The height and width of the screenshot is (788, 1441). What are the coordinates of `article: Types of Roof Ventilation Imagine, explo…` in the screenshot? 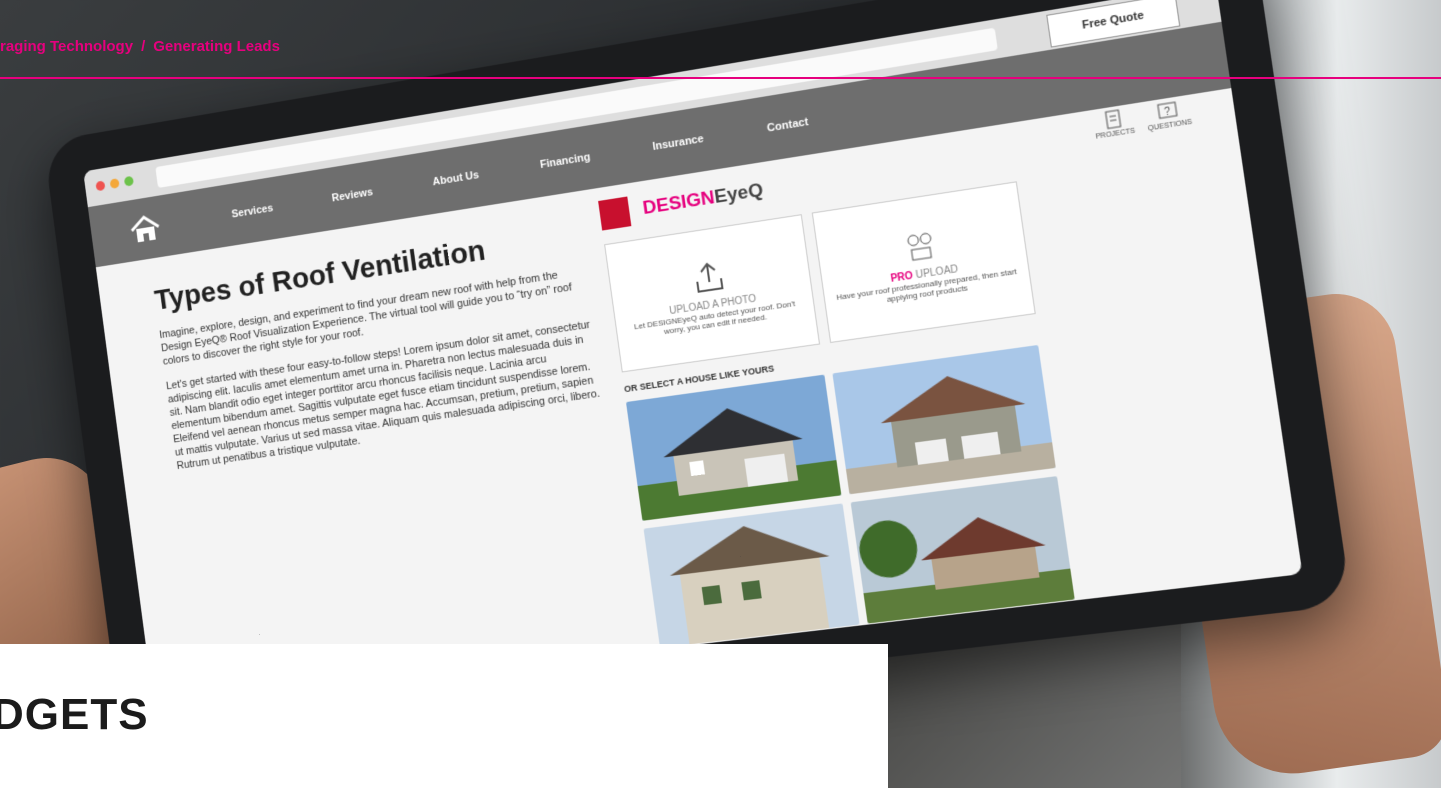 It's located at (381, 352).